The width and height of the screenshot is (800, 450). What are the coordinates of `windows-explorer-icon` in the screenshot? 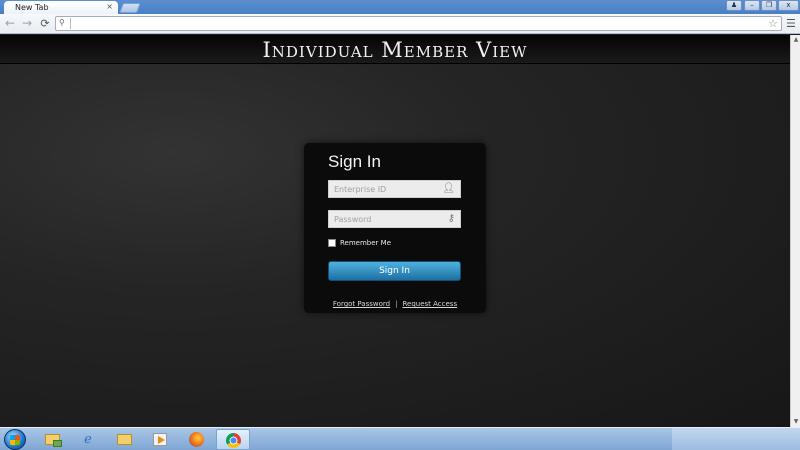 It's located at (53, 440).